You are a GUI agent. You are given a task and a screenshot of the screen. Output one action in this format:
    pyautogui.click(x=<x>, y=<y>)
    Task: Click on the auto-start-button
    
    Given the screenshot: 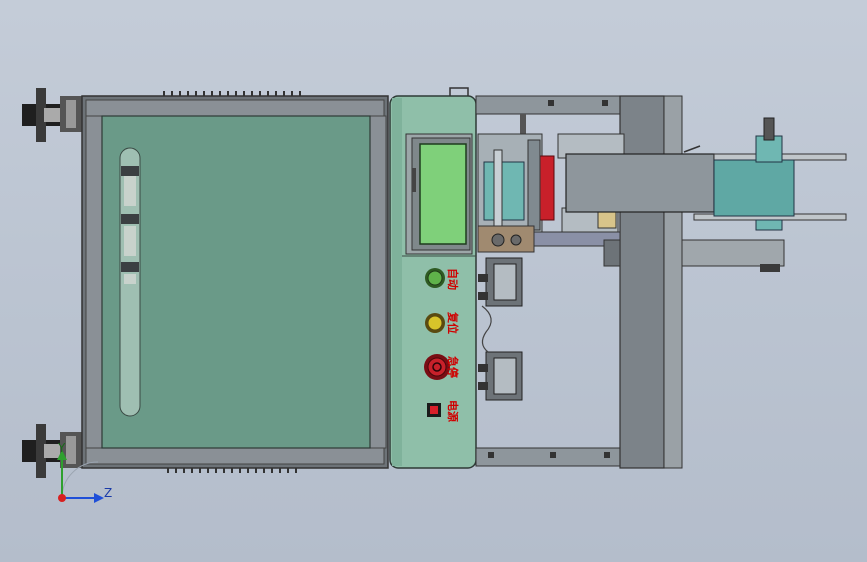 What is the action you would take?
    pyautogui.click(x=435, y=278)
    